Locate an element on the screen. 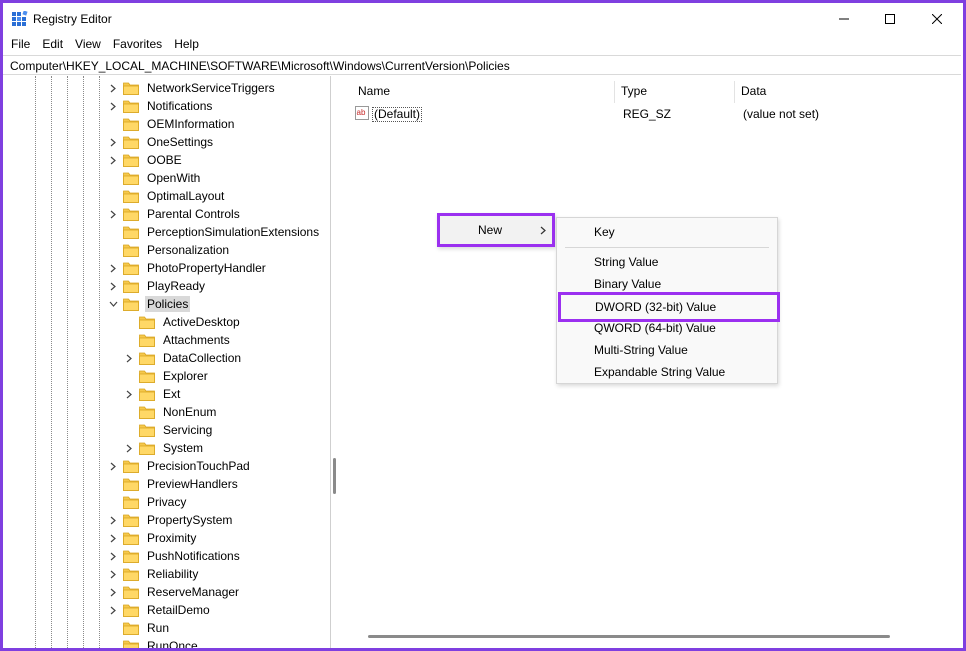 The height and width of the screenshot is (651, 966). menu-help: Help is located at coordinates (186, 45).